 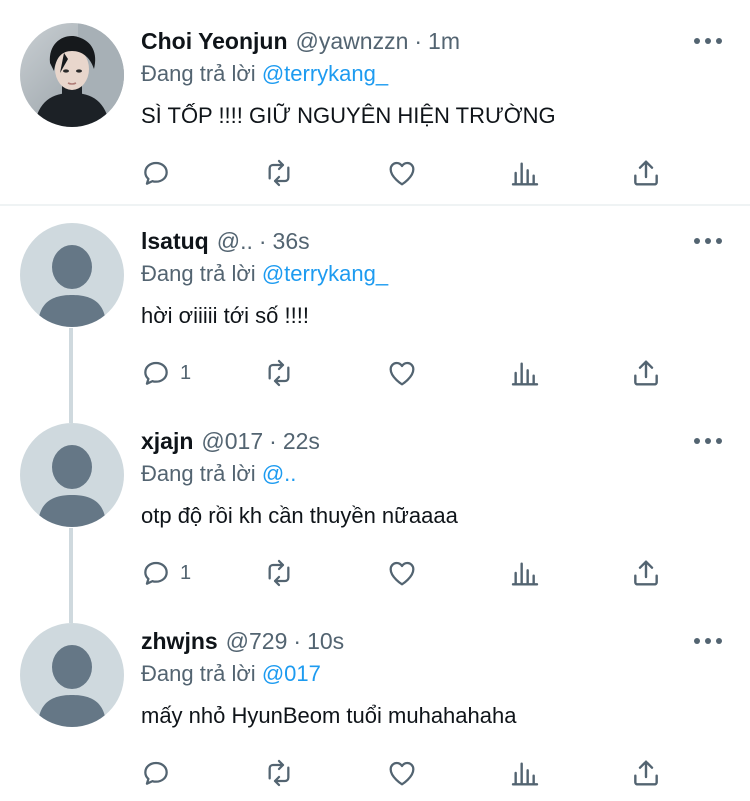 I want to click on timestamp: 22s, so click(x=301, y=441).